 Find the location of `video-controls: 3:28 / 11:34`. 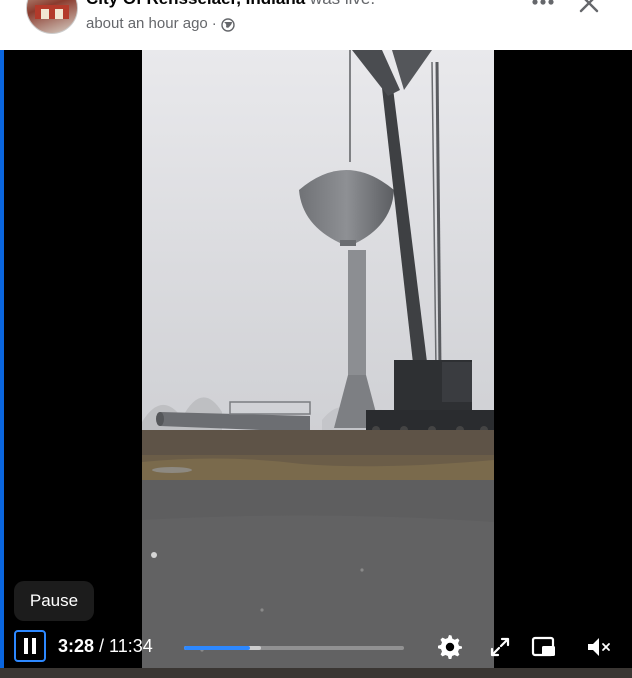

video-controls: 3:28 / 11:34 is located at coordinates (318, 647).